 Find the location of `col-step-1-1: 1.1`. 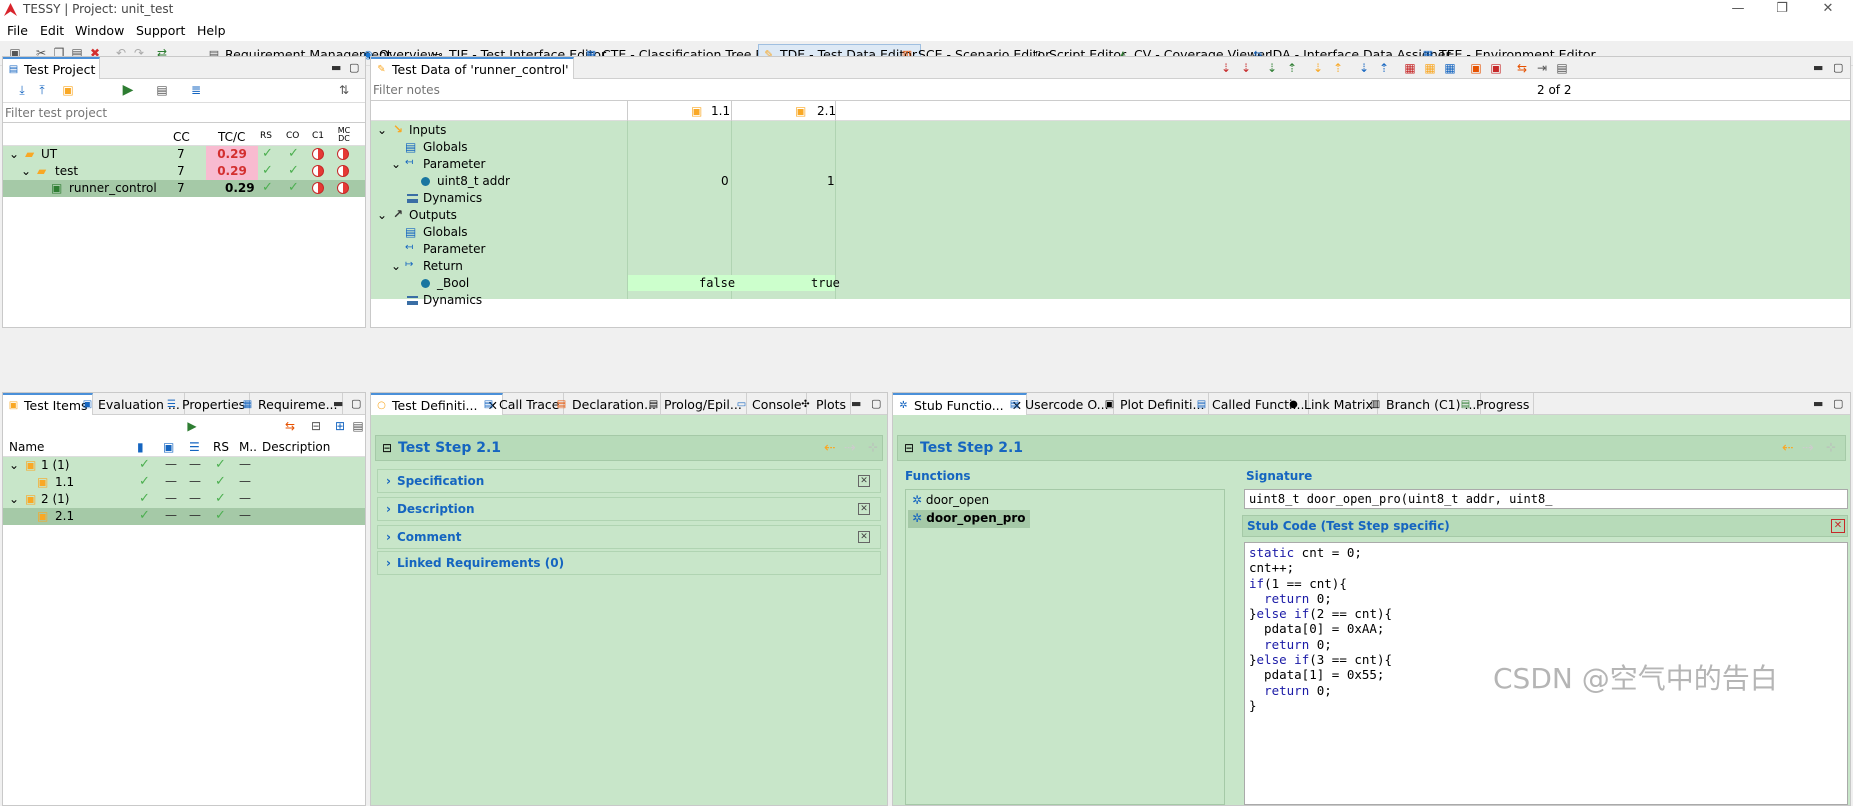

col-step-1-1: 1.1 is located at coordinates (720, 111).